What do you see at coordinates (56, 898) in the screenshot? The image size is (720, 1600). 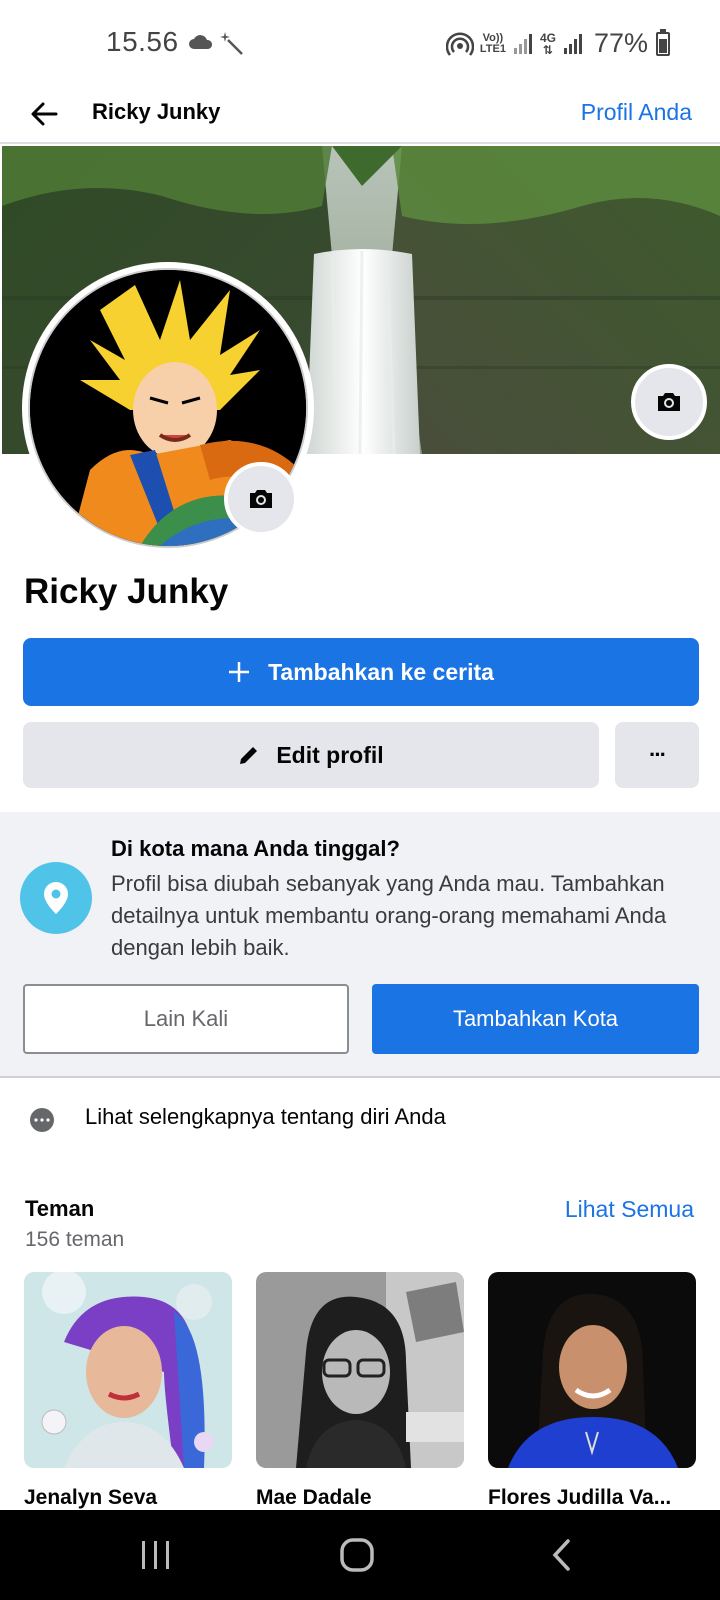 I see `location-pin-icon` at bounding box center [56, 898].